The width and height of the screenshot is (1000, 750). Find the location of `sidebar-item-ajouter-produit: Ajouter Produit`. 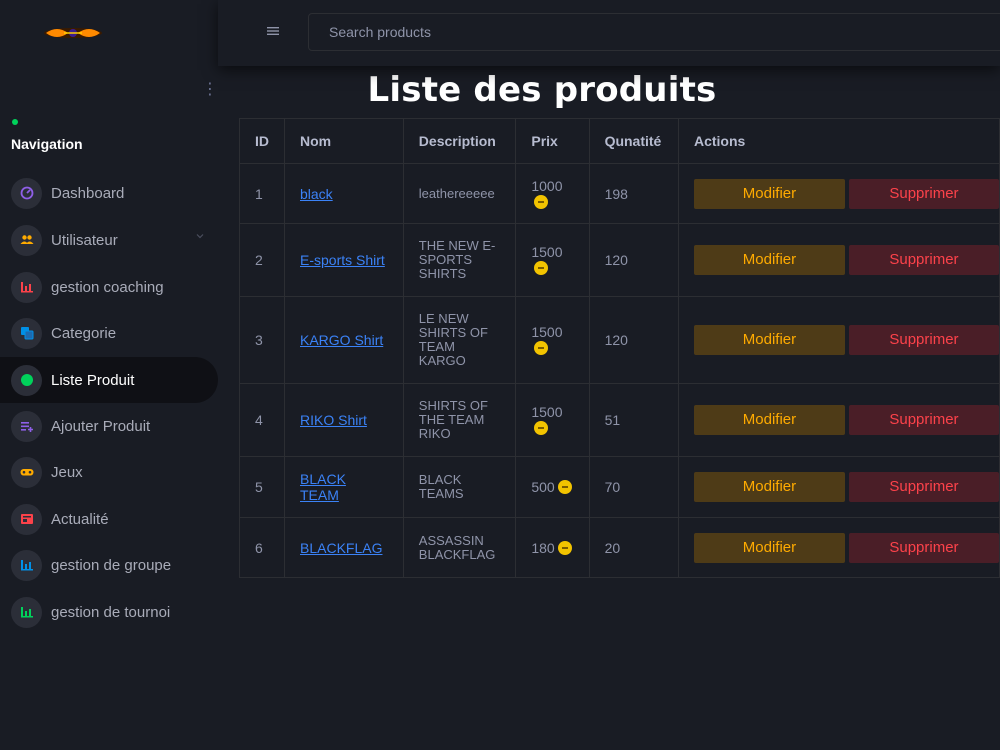

sidebar-item-ajouter-produit: Ajouter Produit is located at coordinates (109, 426).